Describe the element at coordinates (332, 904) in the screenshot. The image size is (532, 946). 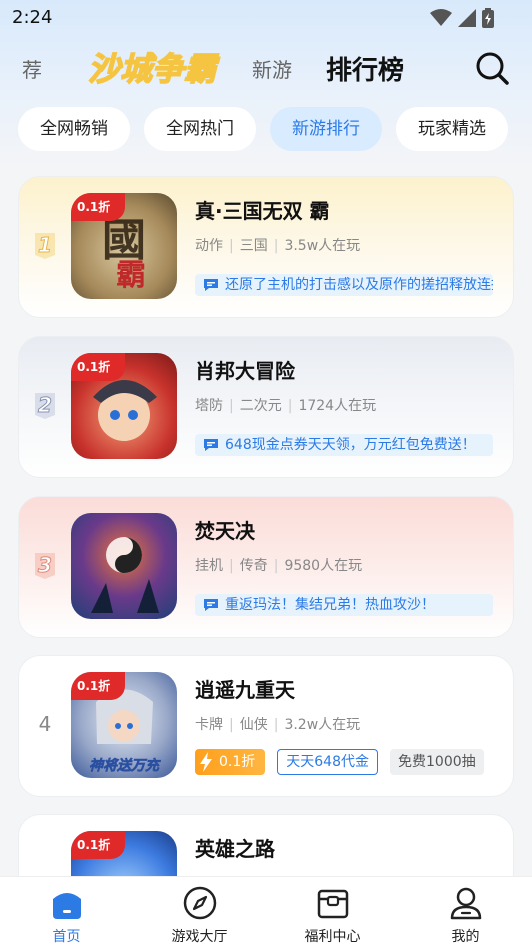
I see `gift-box-icon` at that location.